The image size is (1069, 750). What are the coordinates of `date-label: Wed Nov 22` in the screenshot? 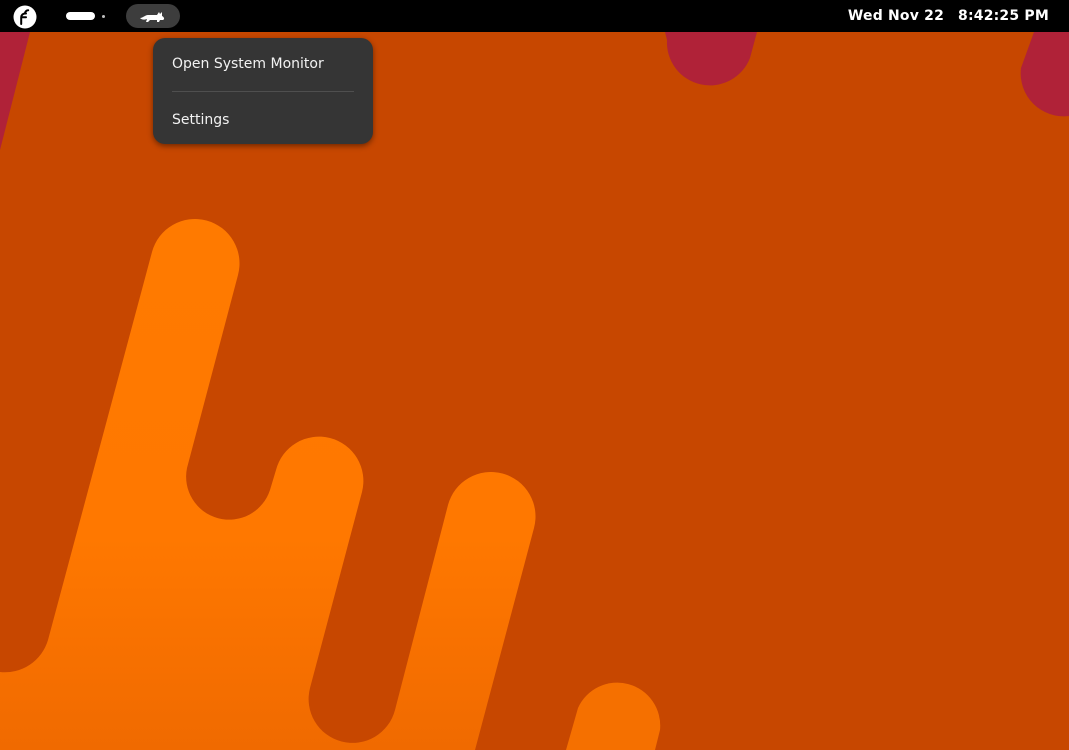 It's located at (896, 16).